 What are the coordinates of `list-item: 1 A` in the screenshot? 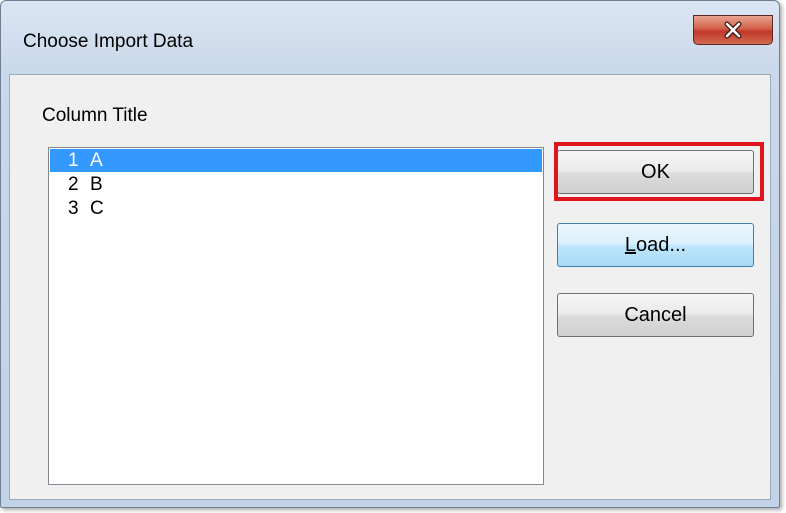 It's located at (296, 160).